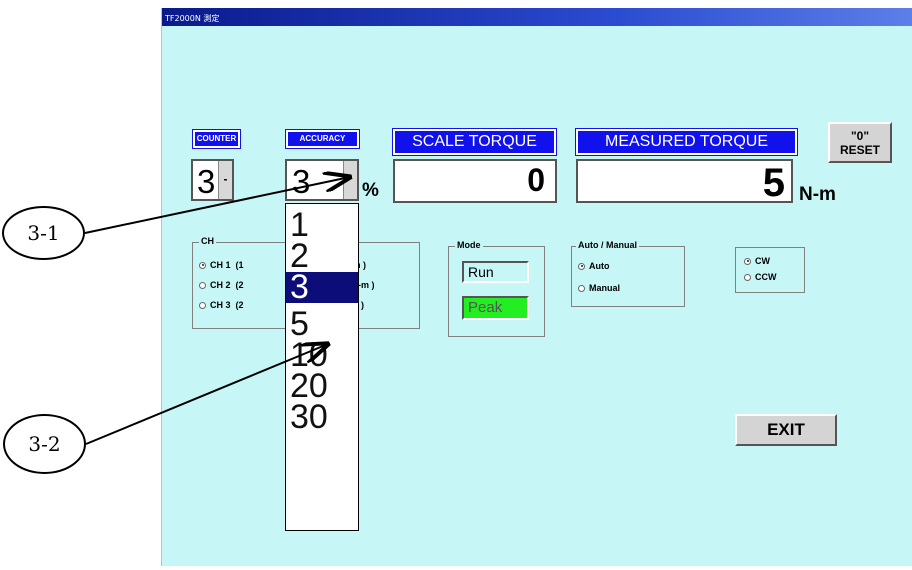  I want to click on counter-dropdown-button: -, so click(225, 180).